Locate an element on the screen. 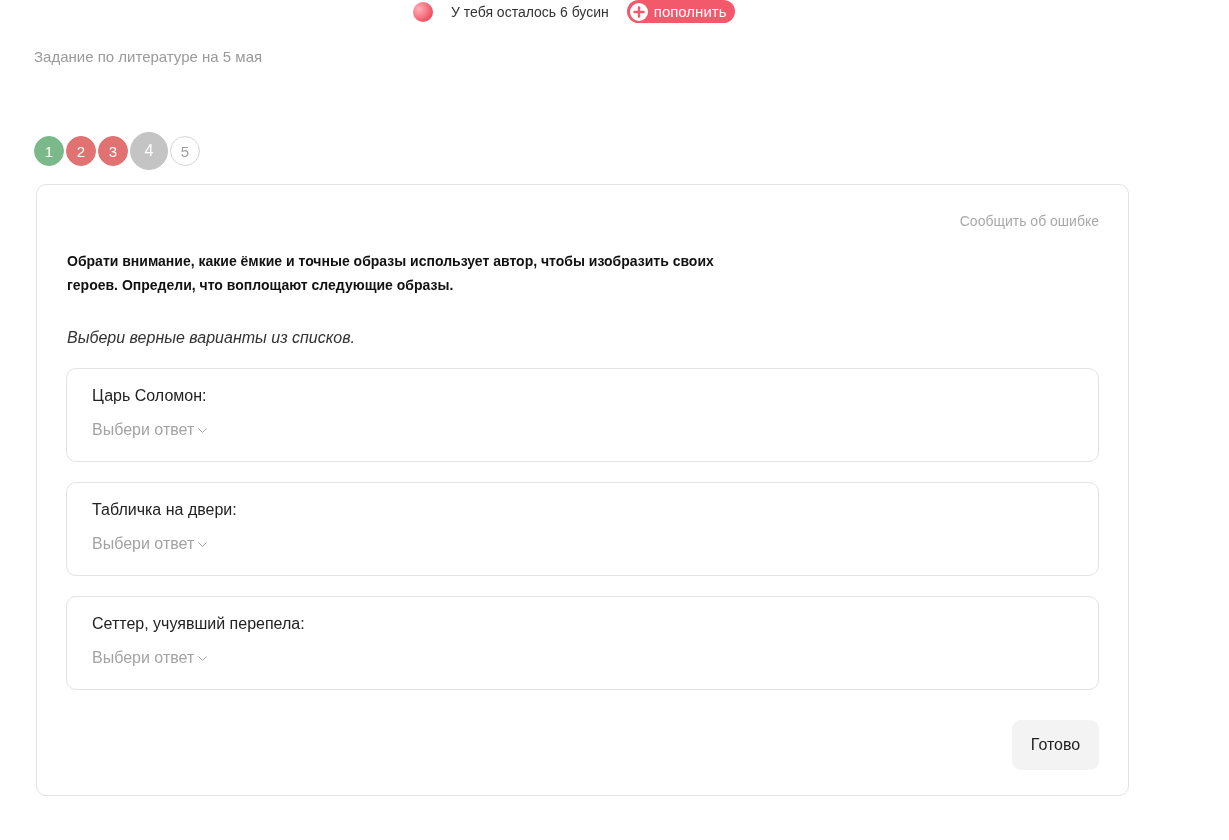 This screenshot has height=840, width=1229. plus-circle-icon is located at coordinates (638, 11).